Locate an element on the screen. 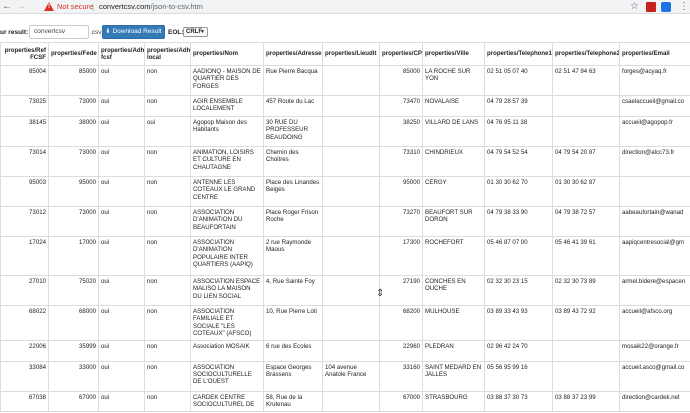 Image resolution: width=690 pixels, height=413 pixels. table-cell: 95003 is located at coordinates (24, 191).